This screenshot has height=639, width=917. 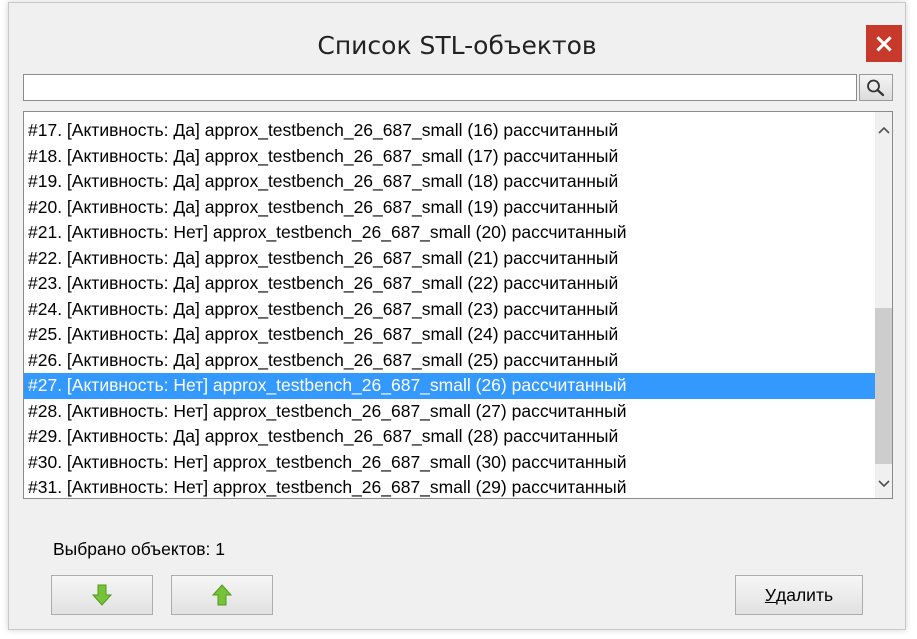 I want to click on chevron-up-icon, so click(x=883, y=130).